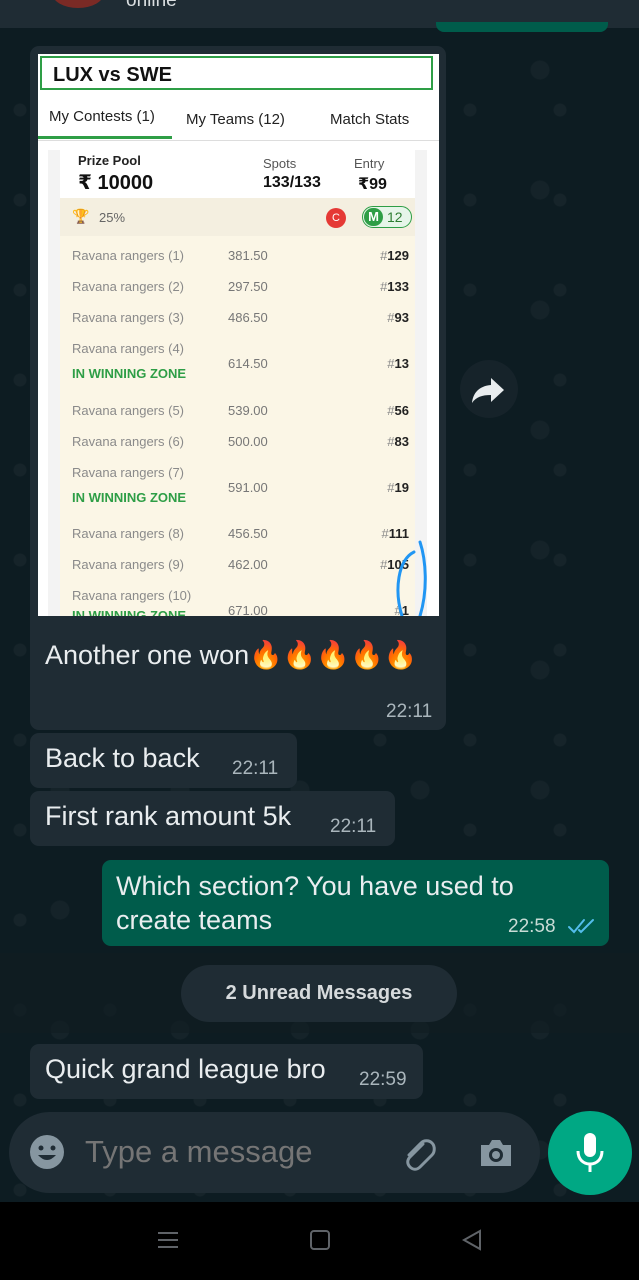 This screenshot has width=639, height=1280. What do you see at coordinates (319, 993) in the screenshot?
I see `unread-messages-banner: 2 Unread Messages` at bounding box center [319, 993].